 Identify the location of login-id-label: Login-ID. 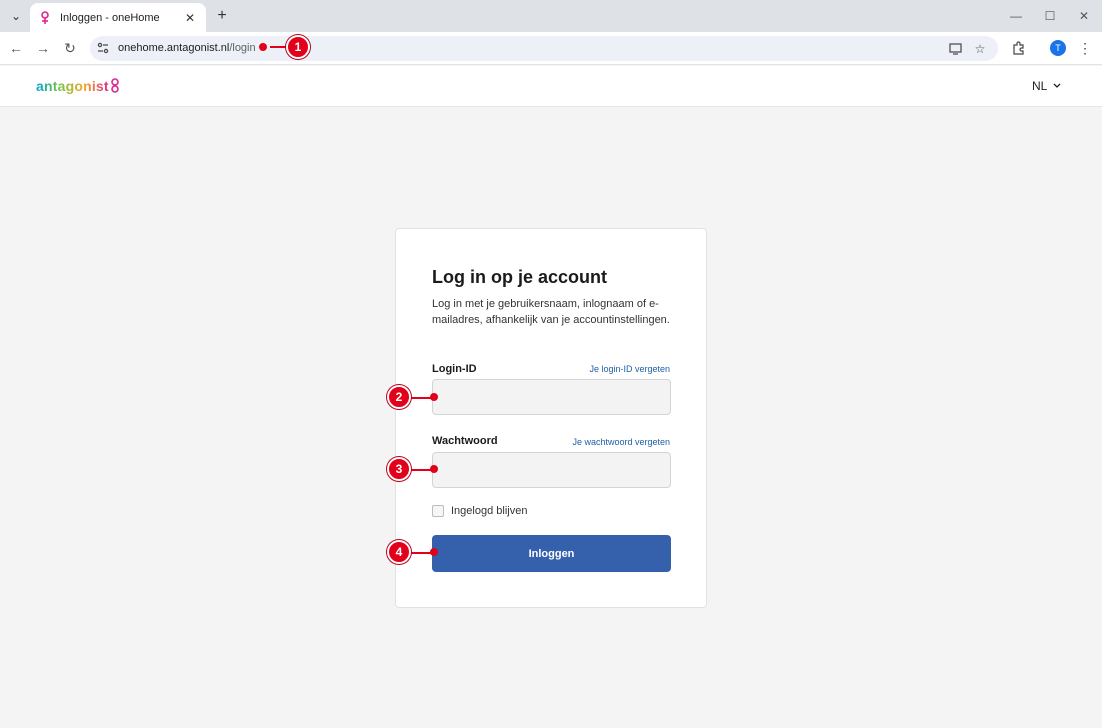
(454, 369).